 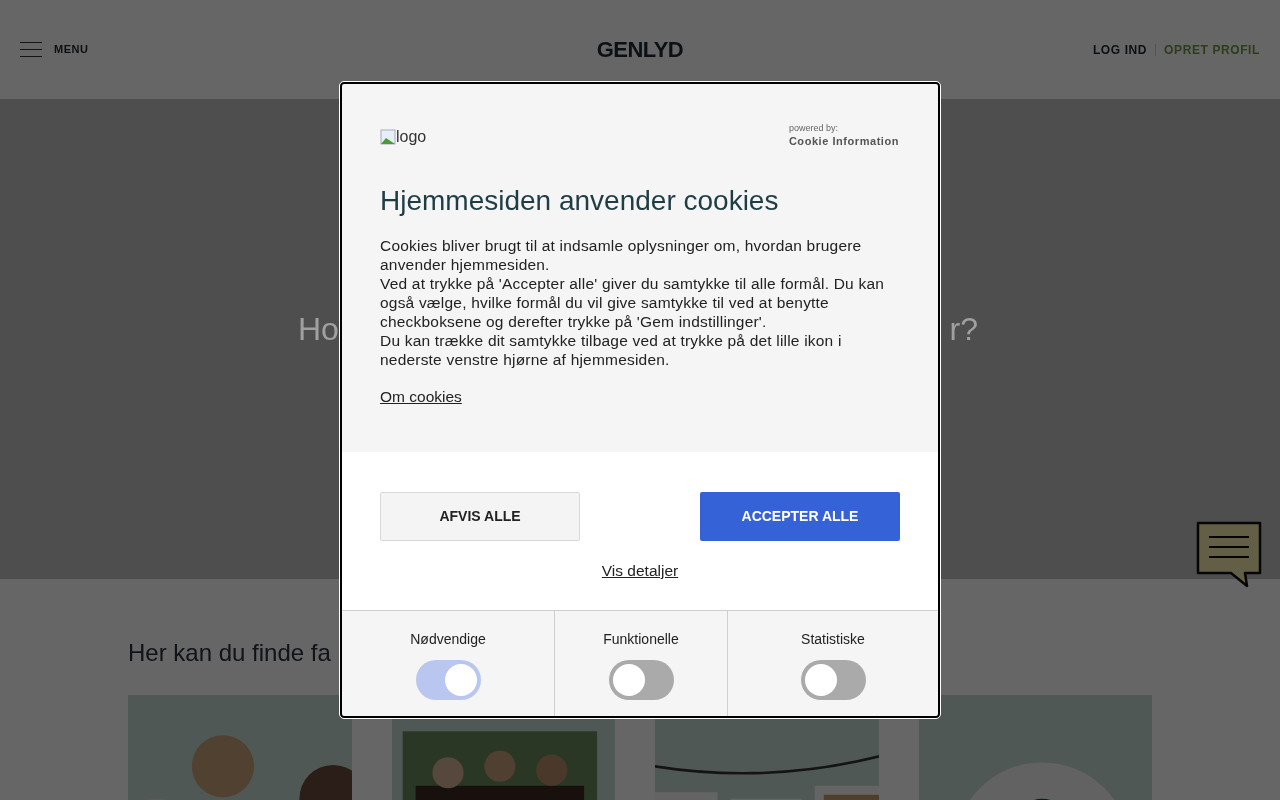 I want to click on logo-alt-text: logo, so click(x=411, y=137).